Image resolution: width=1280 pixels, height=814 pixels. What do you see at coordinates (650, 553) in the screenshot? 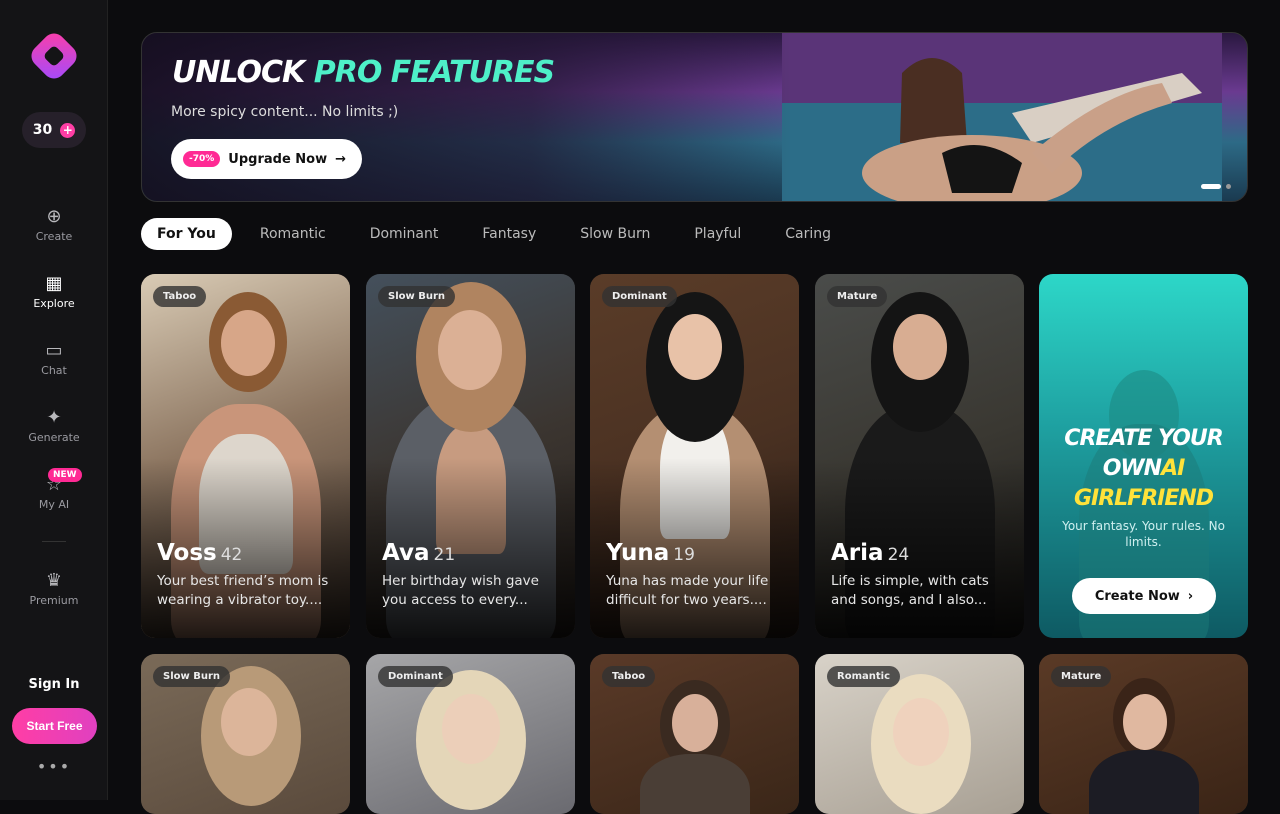
I see `card-name: Yuna 19` at bounding box center [650, 553].